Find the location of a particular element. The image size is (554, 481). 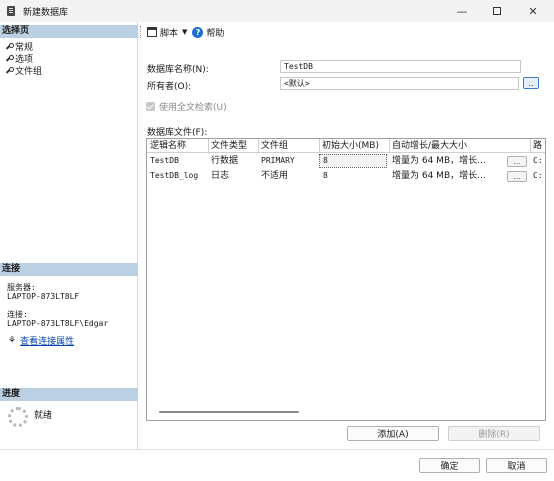

db-files-label: 数据库文件(F): is located at coordinates (177, 133).